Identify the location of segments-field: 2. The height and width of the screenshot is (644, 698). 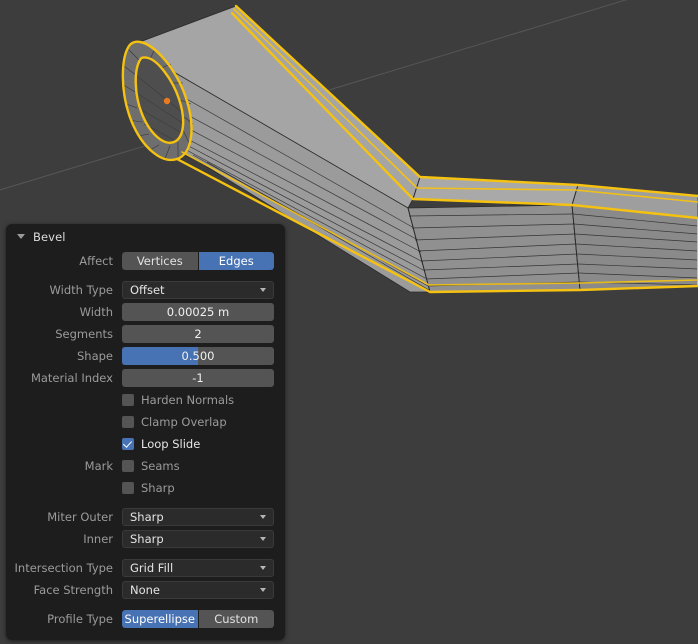
(198, 334).